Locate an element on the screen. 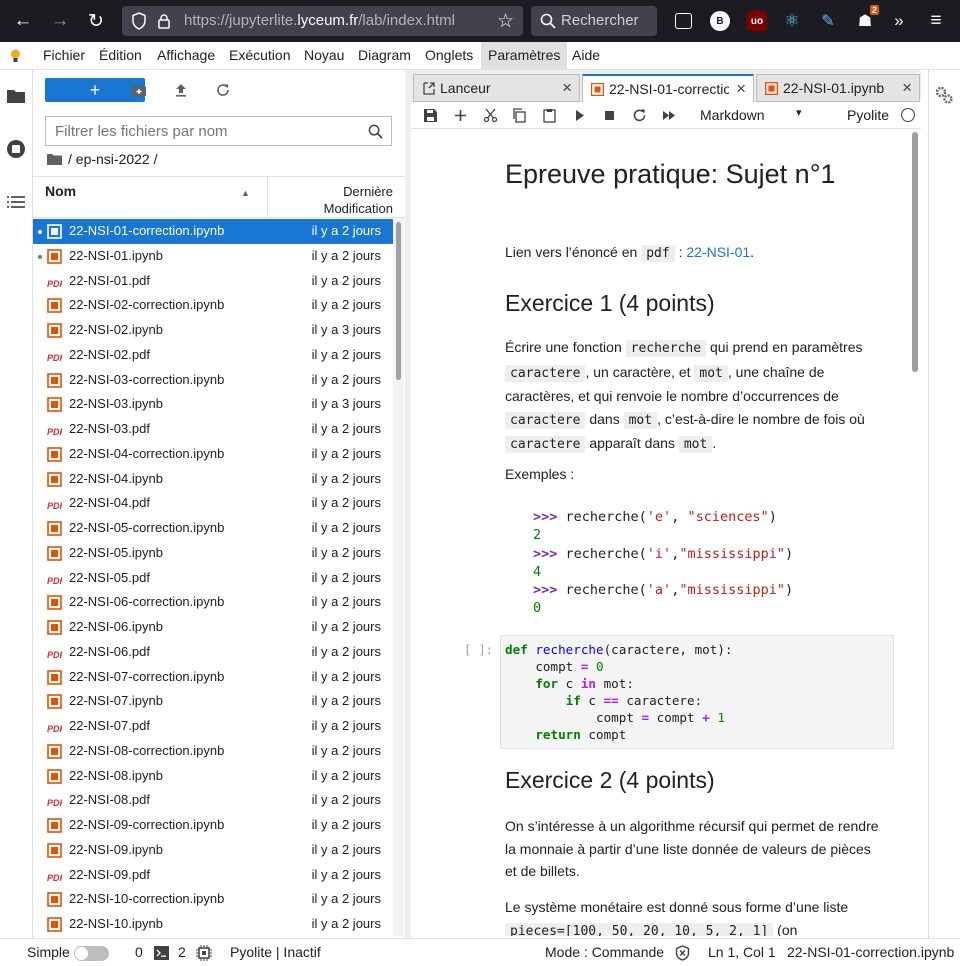 The width and height of the screenshot is (960, 966). file-list-scrollbar-thumb is located at coordinates (398, 301).